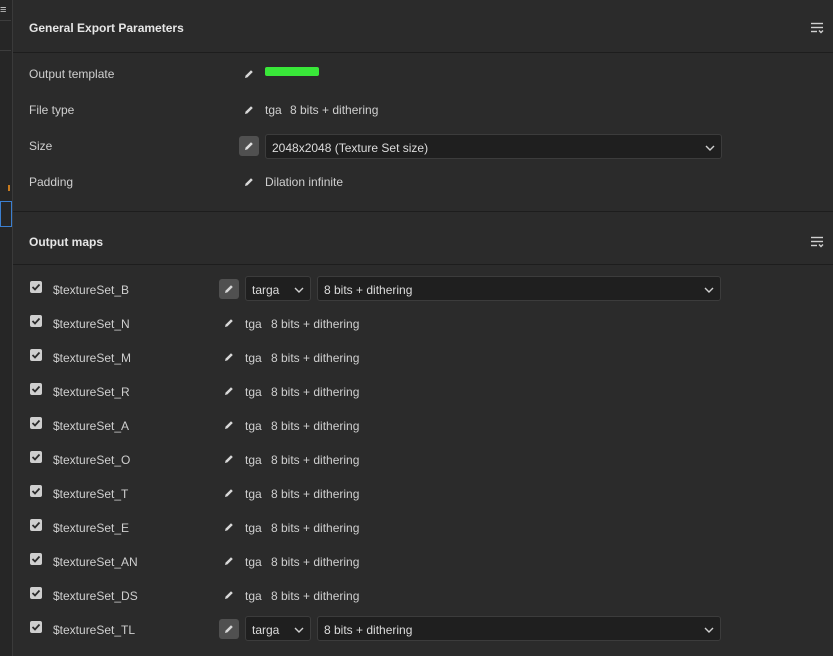  Describe the element at coordinates (91, 324) in the screenshot. I see `map-name: $textureSet_N` at that location.